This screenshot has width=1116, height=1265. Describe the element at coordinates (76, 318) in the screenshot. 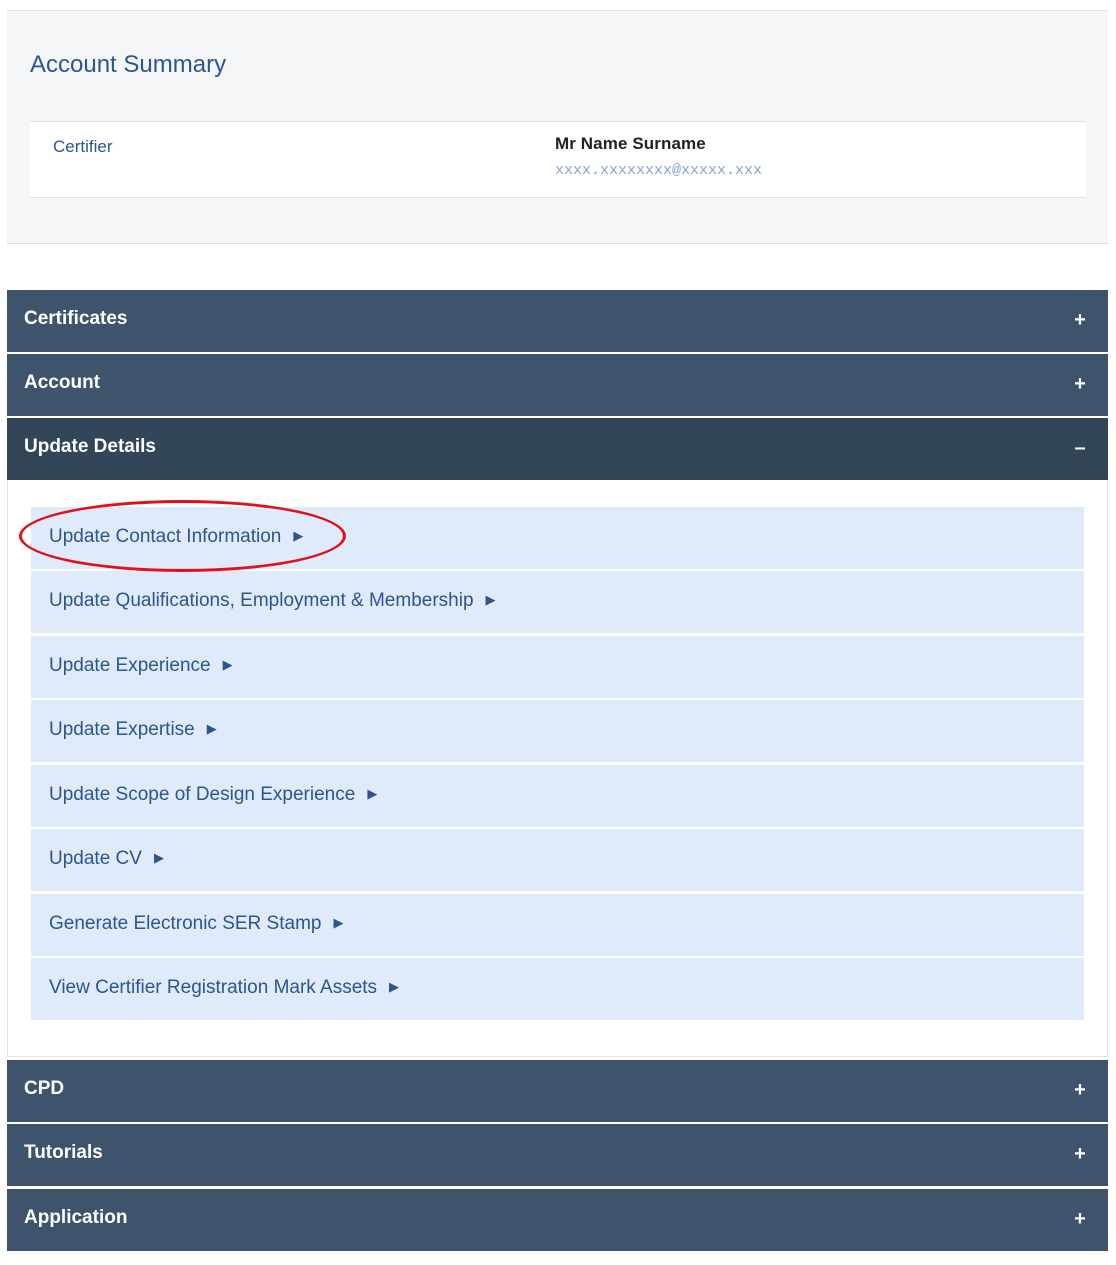

I see `section-certificates-label: Certificates` at that location.